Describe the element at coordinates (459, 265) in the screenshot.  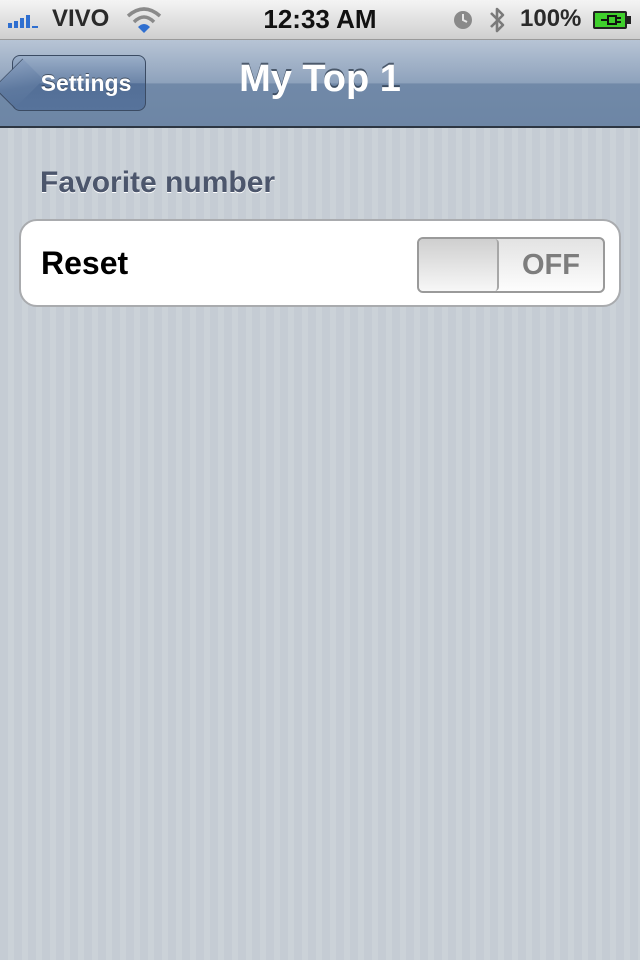
I see `toggle-knob` at that location.